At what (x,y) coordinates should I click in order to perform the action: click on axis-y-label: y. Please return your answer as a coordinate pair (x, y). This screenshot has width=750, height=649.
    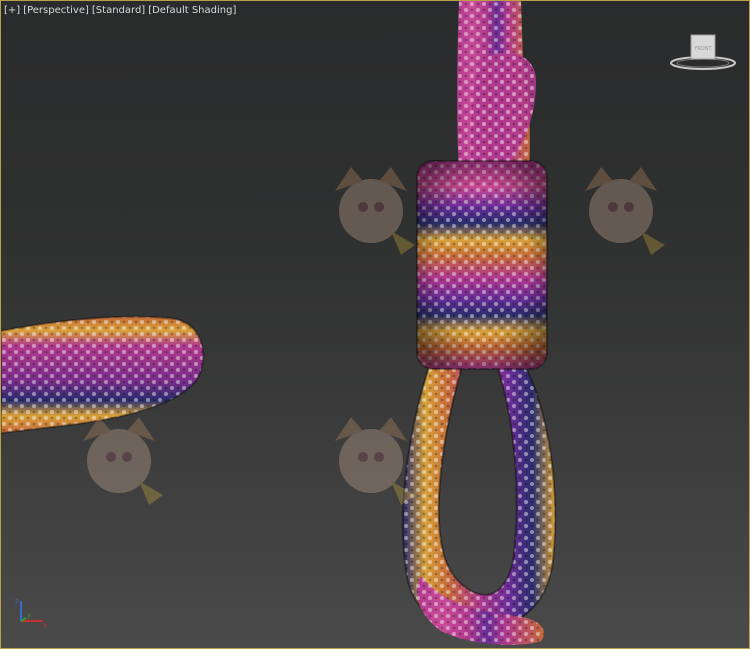
    Looking at the image, I should click on (29, 615).